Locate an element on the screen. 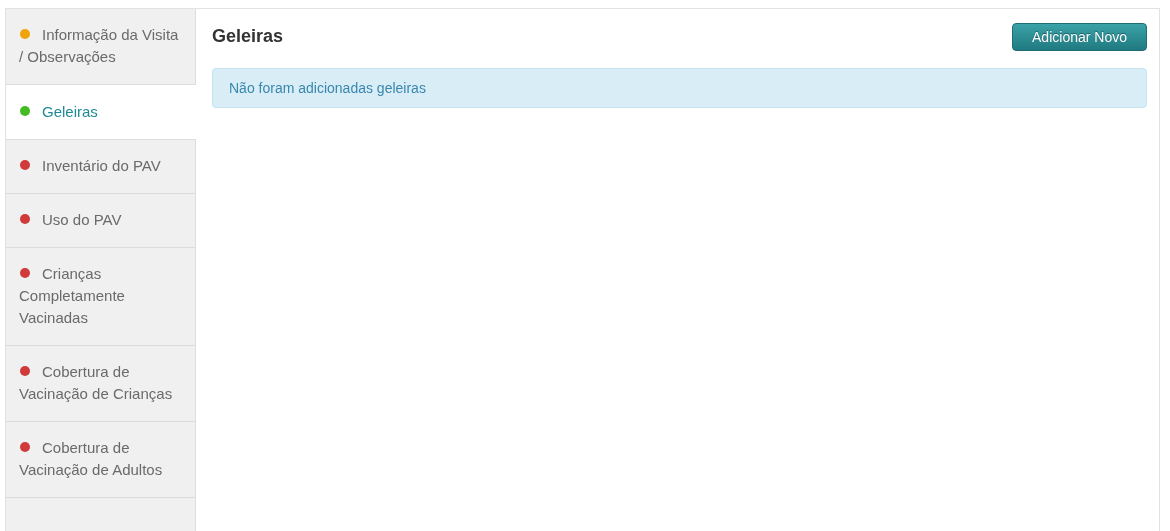 The width and height of the screenshot is (1170, 531). sidebar-item: Inventário do PAV is located at coordinates (100, 167).